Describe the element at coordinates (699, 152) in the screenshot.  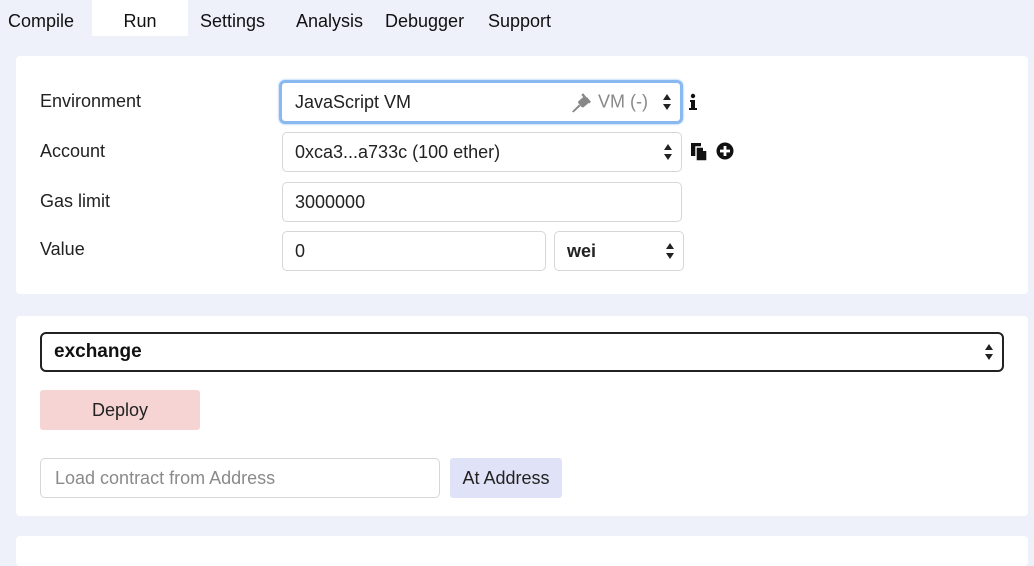
I see `copy-icon` at that location.